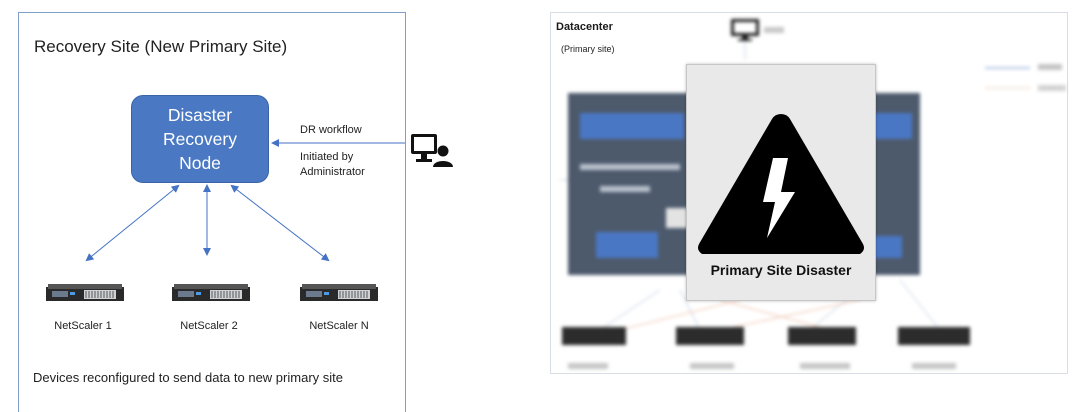  Describe the element at coordinates (632, 126) in the screenshot. I see `blurred-left-button` at that location.